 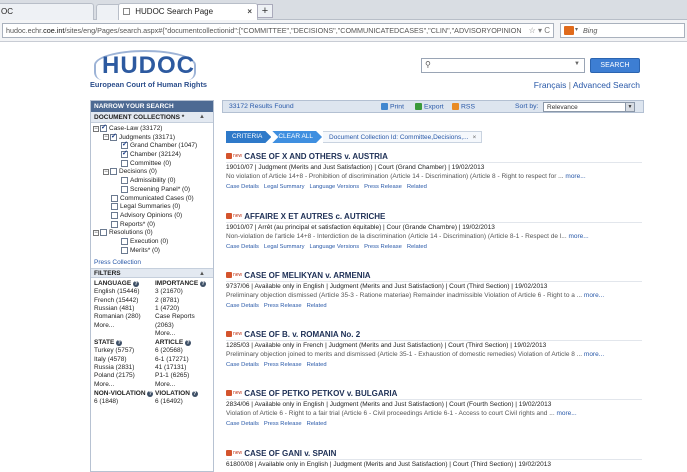 What do you see at coordinates (320, 393) in the screenshot?
I see `case-name-link: CASE OF PETKO PETKOV v. BULGARIA` at bounding box center [320, 393].